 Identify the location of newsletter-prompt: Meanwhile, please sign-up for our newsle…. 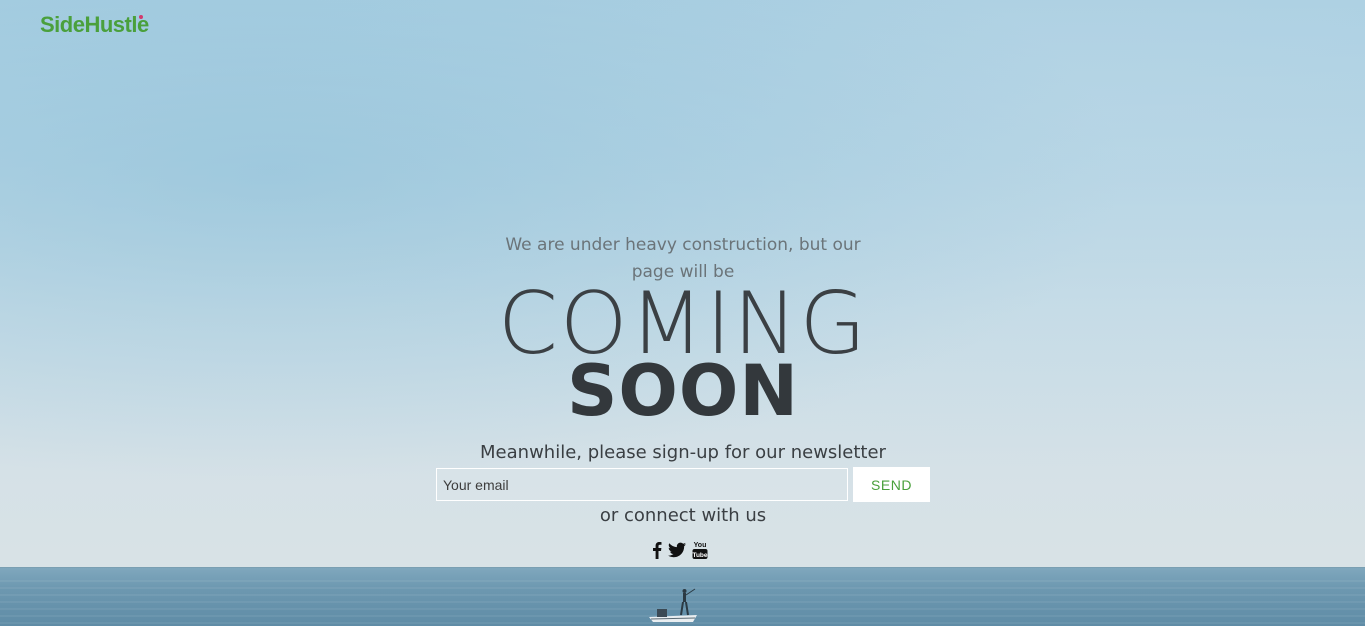
(683, 452).